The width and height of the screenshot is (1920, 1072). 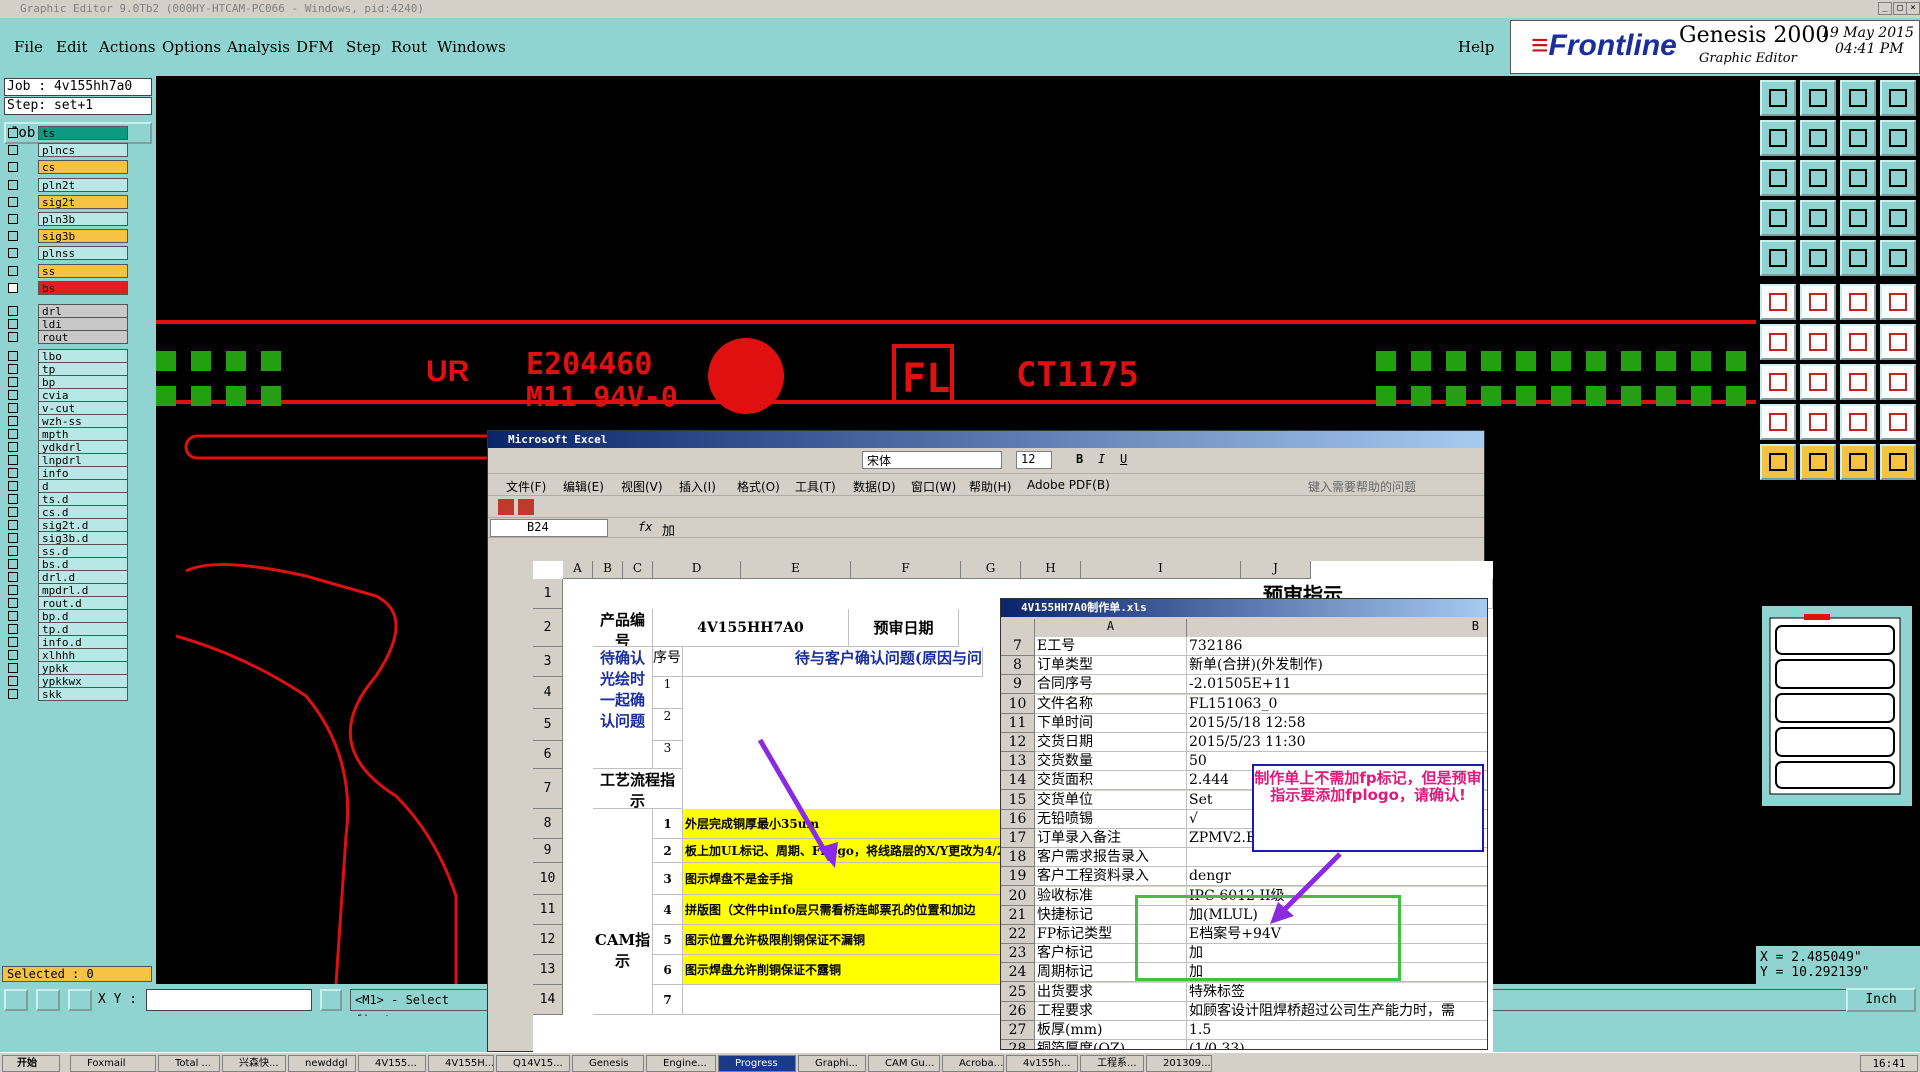 I want to click on layer-row-drl.d: drl.d, so click(x=67, y=577).